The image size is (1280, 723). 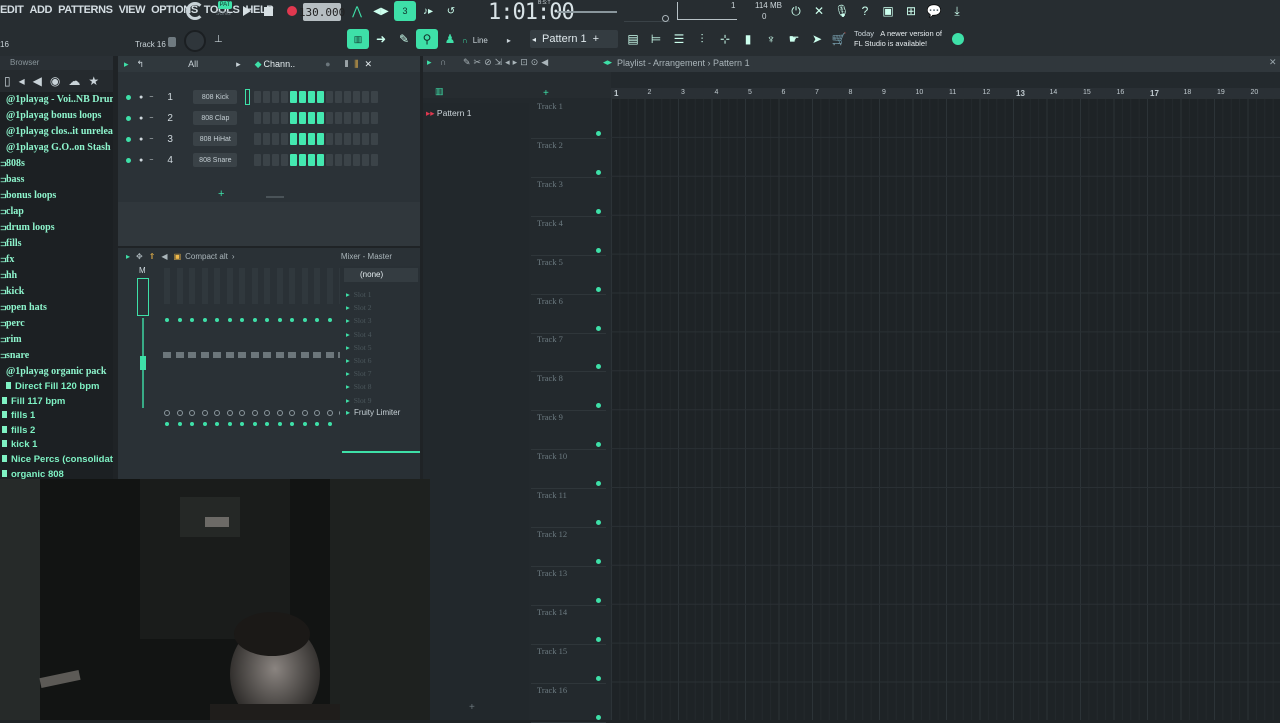 I want to click on play-button, so click(x=247, y=11).